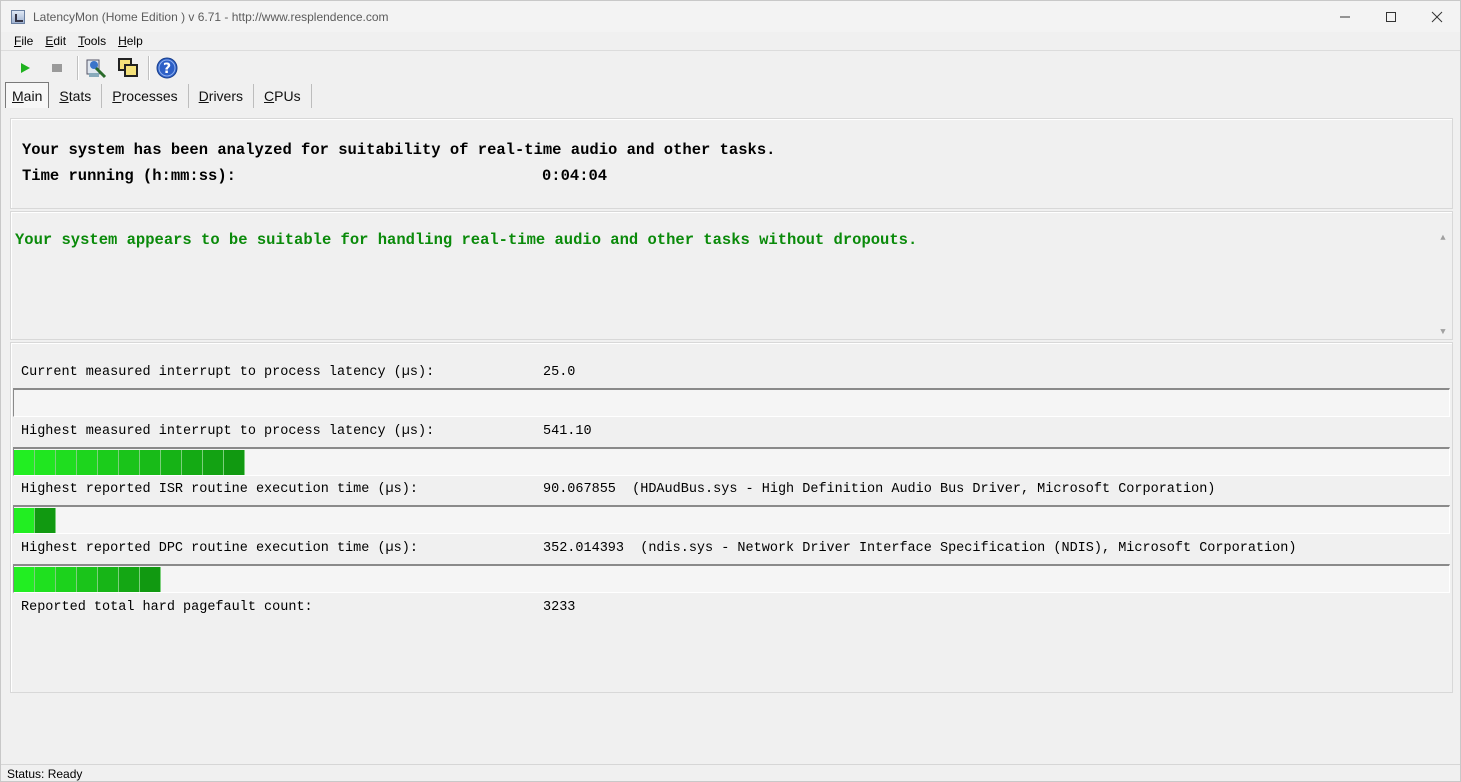 This screenshot has height=782, width=1461. Describe the element at coordinates (575, 176) in the screenshot. I see `time-running-value: 0:04:04` at that location.